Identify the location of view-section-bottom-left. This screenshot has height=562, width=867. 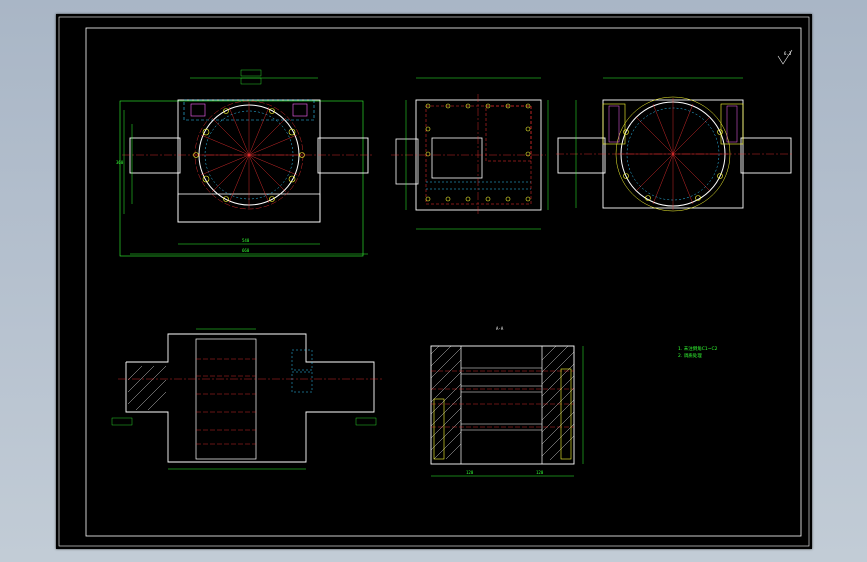
(246, 399).